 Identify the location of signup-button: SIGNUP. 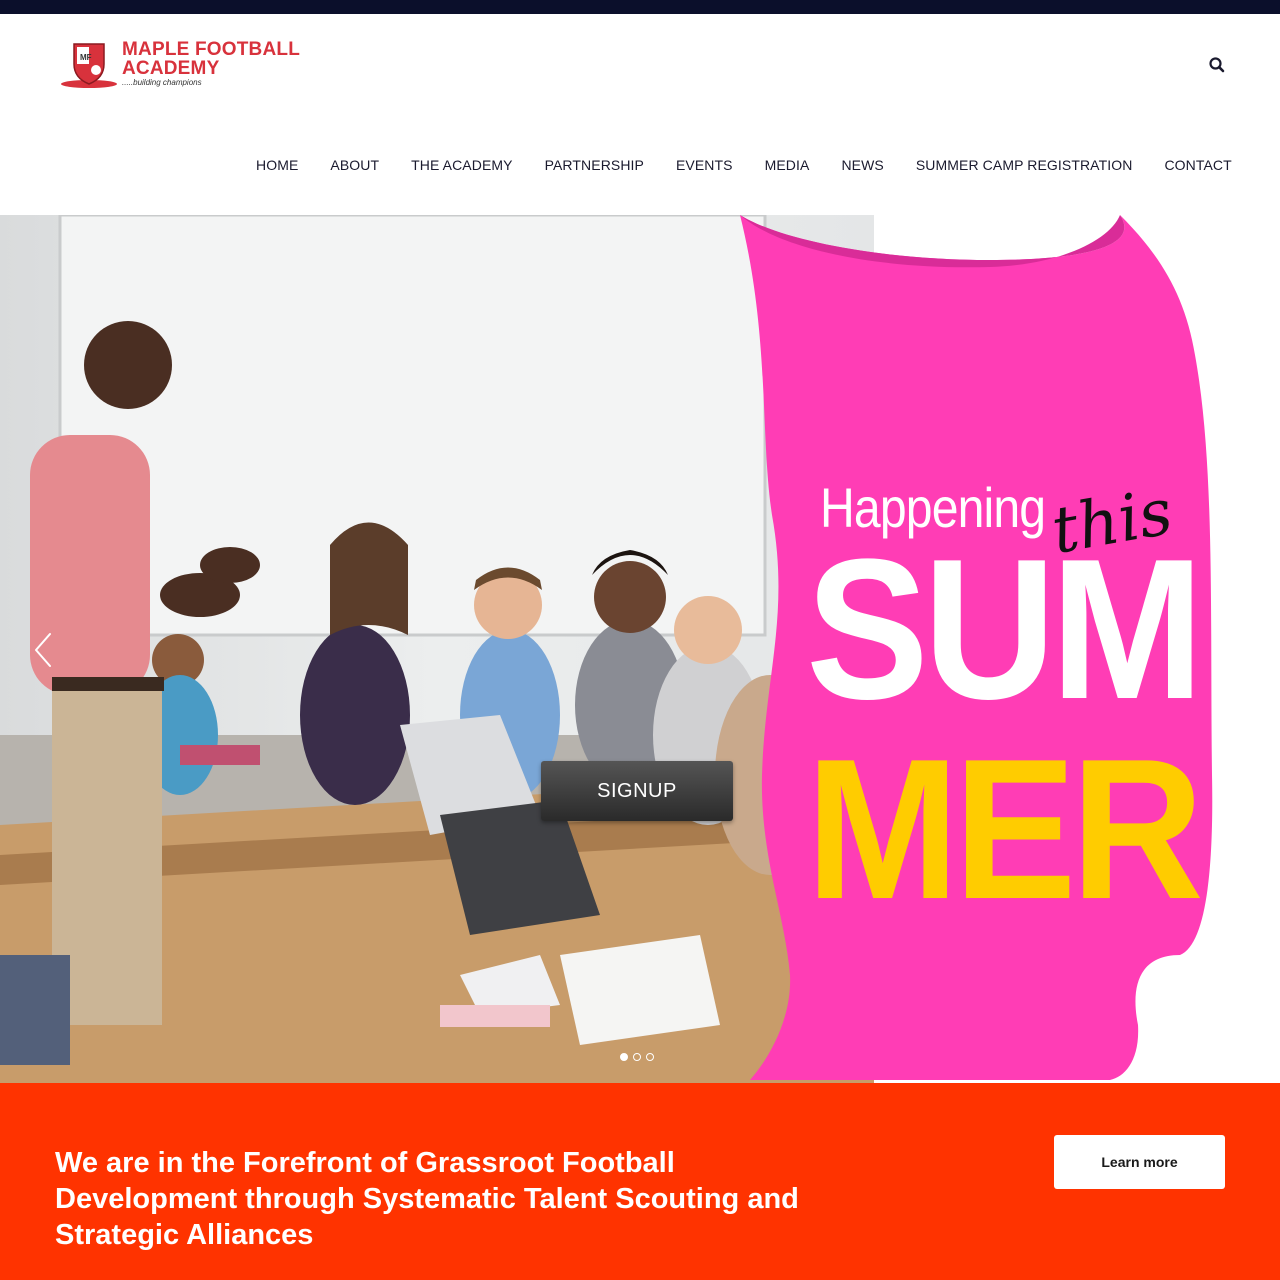
(637, 791).